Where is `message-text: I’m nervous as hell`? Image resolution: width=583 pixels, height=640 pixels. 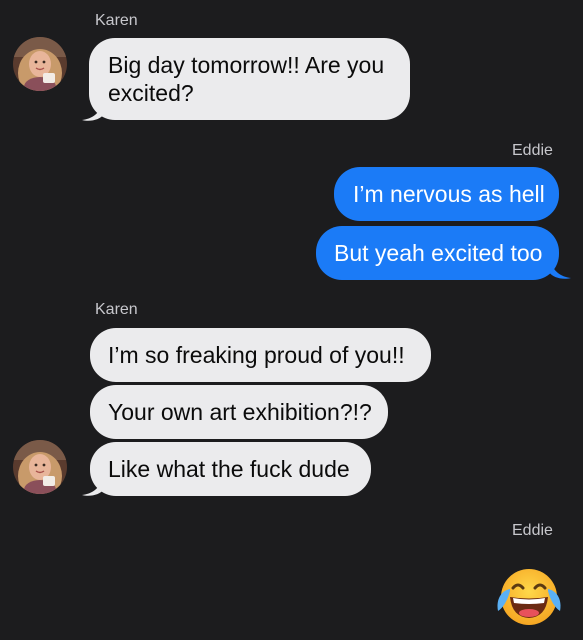 message-text: I’m nervous as hell is located at coordinates (449, 194).